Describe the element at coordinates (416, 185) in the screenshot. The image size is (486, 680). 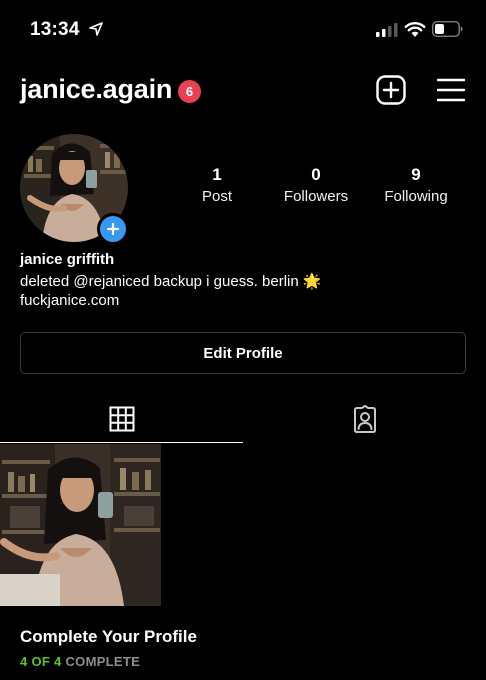
I see `stat-following: 9 Following` at that location.